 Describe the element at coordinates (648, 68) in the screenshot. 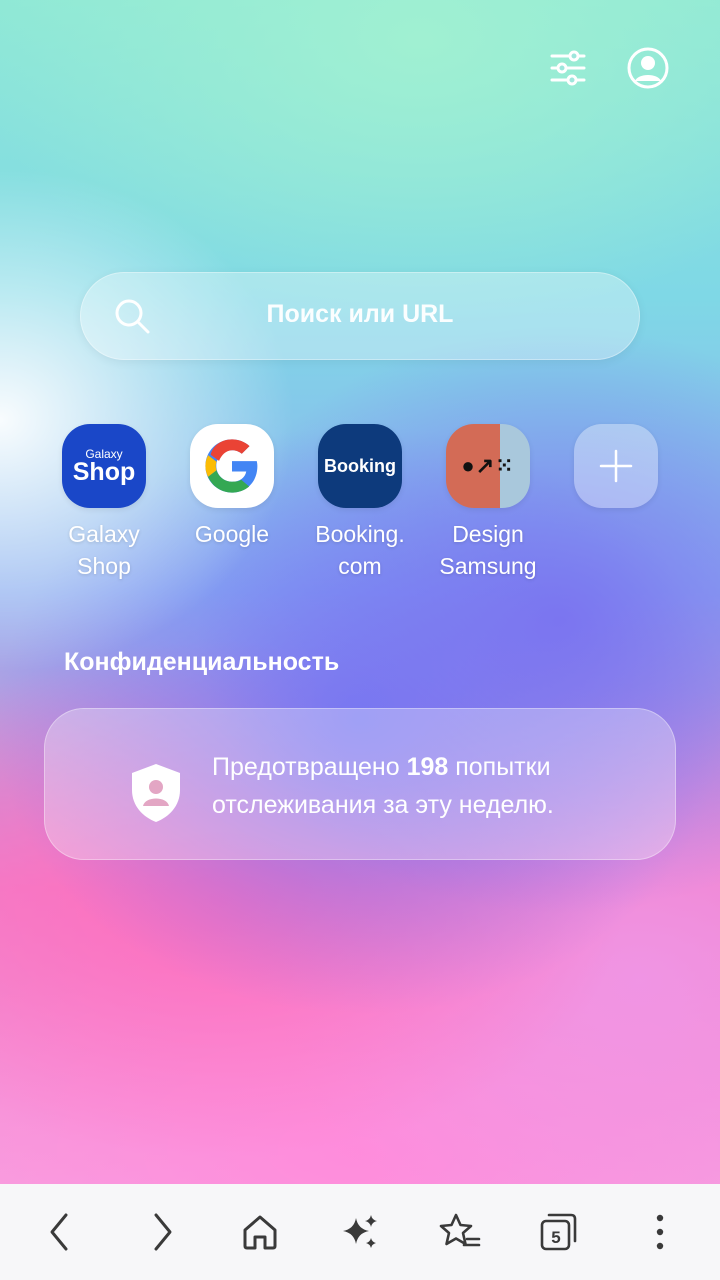

I see `account-icon` at that location.